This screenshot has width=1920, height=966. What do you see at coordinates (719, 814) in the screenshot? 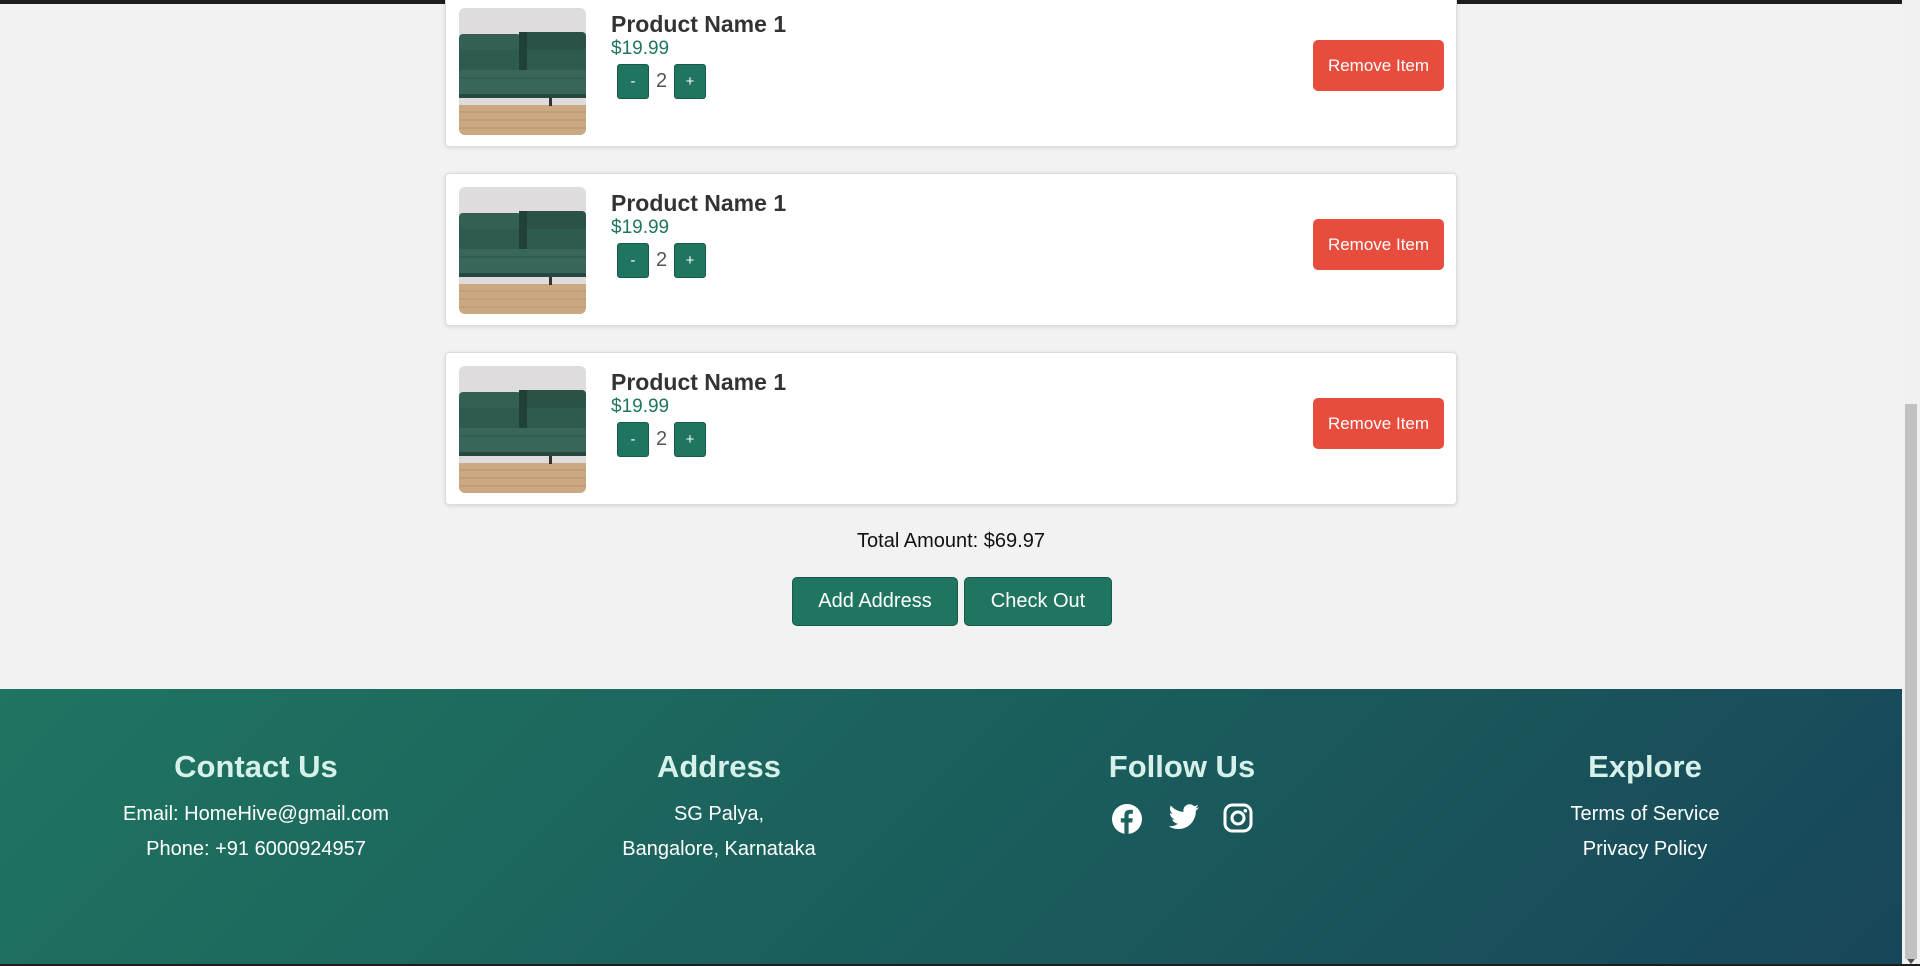
I see `footer-address-line1: SG Palya,` at bounding box center [719, 814].